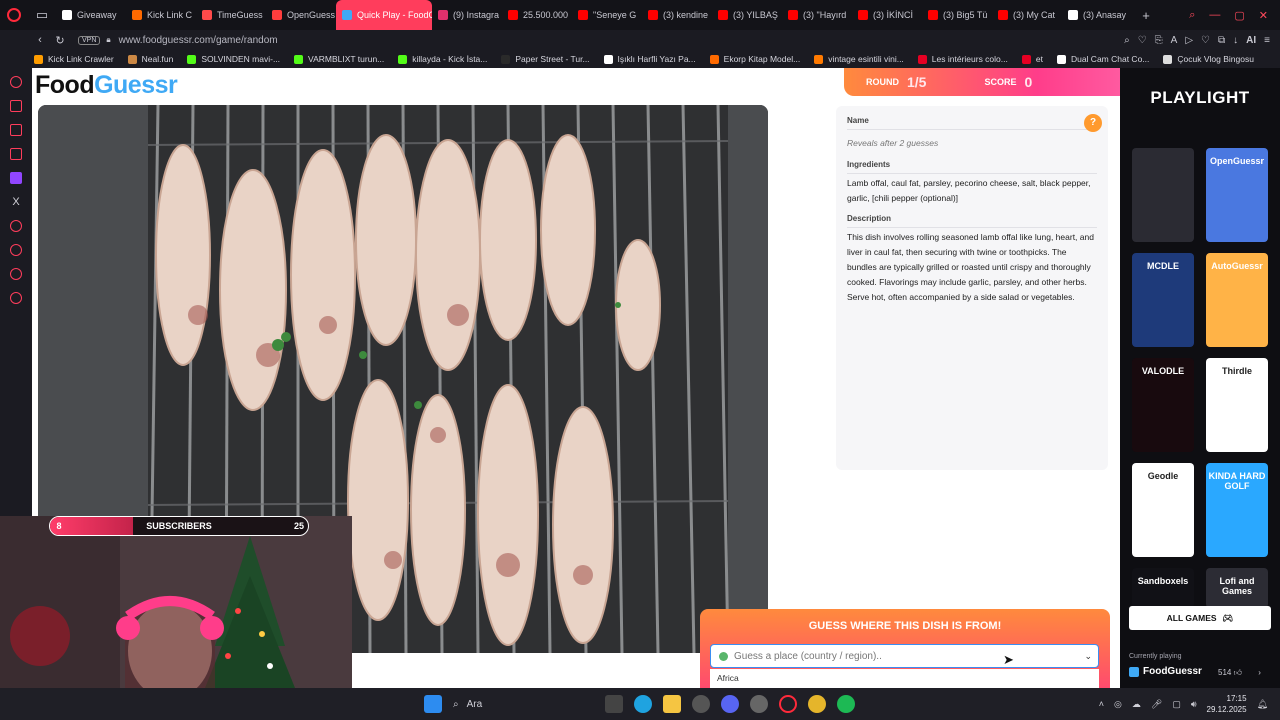  Describe the element at coordinates (1156, 704) in the screenshot. I see `mic-icon: 🎤︎` at that location.